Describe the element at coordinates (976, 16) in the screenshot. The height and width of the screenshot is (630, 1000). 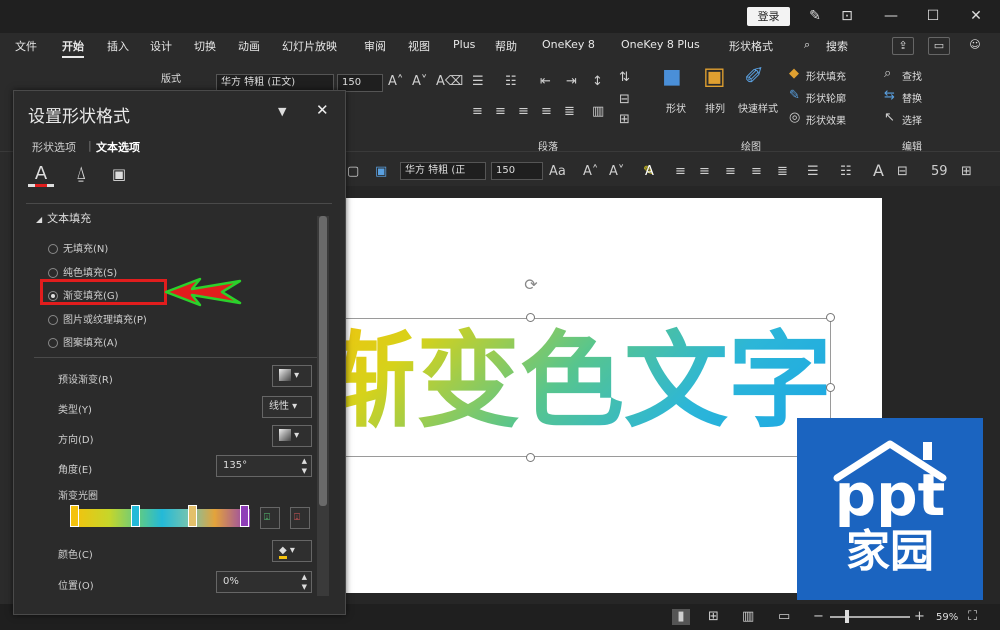
I see `close-window-icon: ✕` at that location.